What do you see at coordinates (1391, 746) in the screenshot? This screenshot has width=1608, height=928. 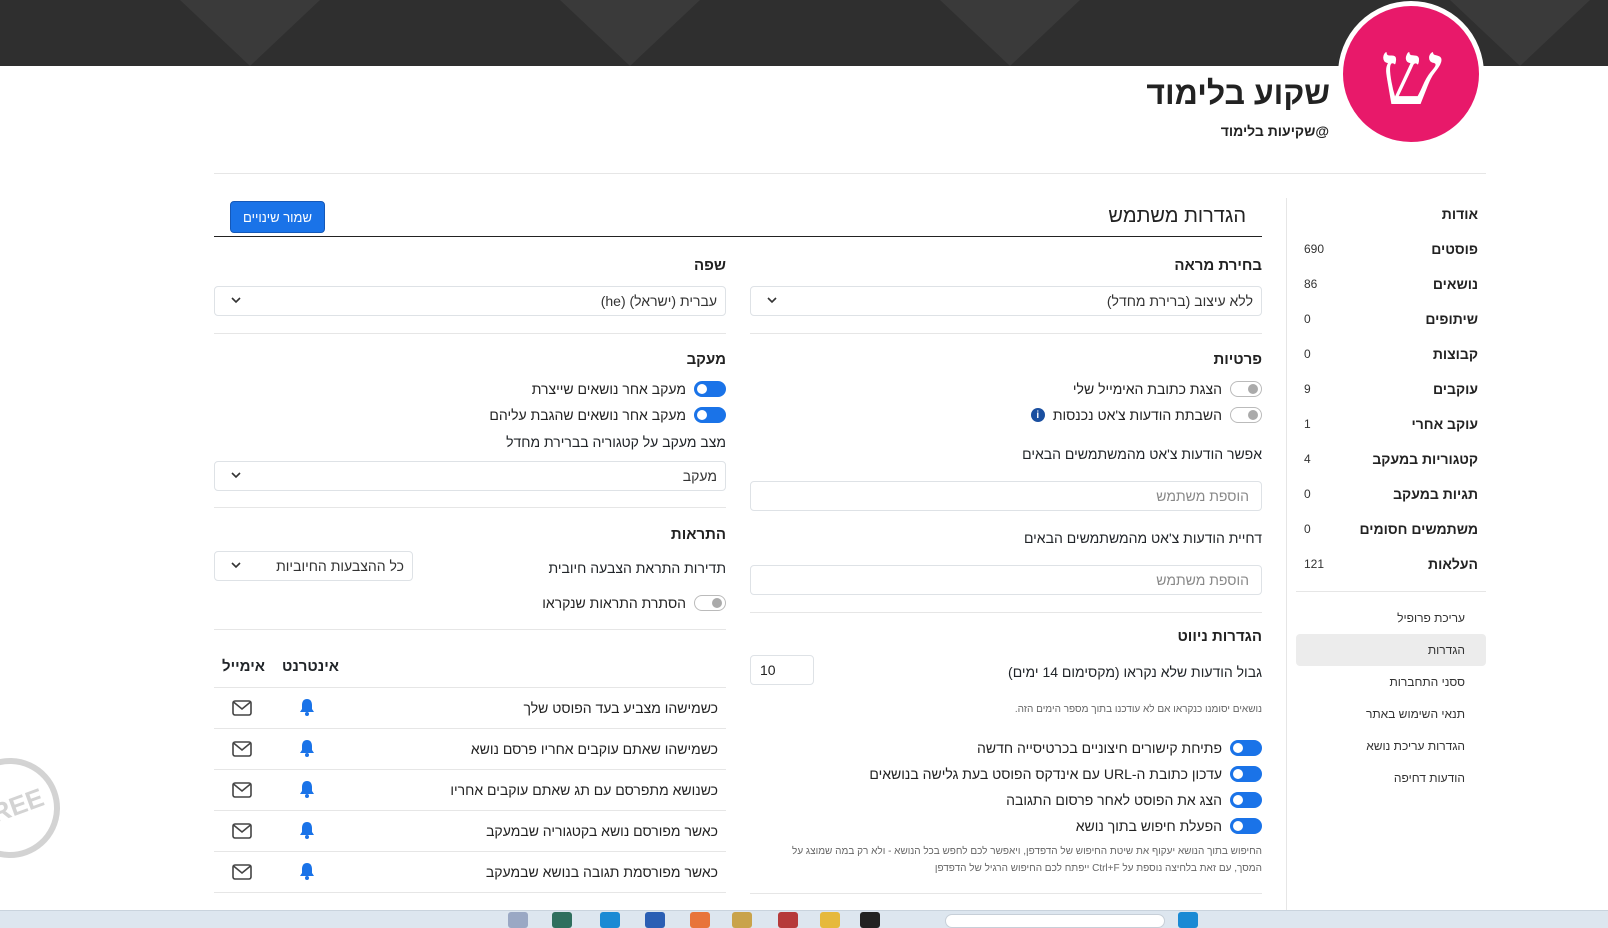 I see `sidebar-link-topic-edit-settings: הגדרות עריכת נושא` at bounding box center [1391, 746].